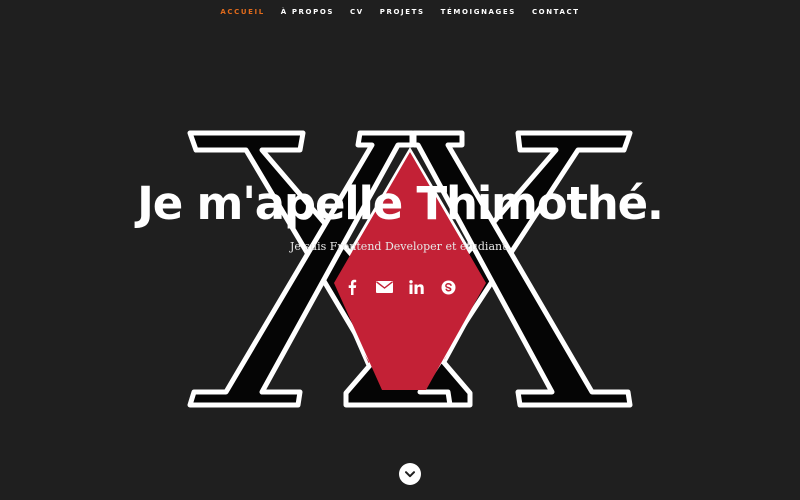 This screenshot has height=500, width=800. Describe the element at coordinates (400, 203) in the screenshot. I see `hero-title: Je m'apelle Thimothé.` at that location.